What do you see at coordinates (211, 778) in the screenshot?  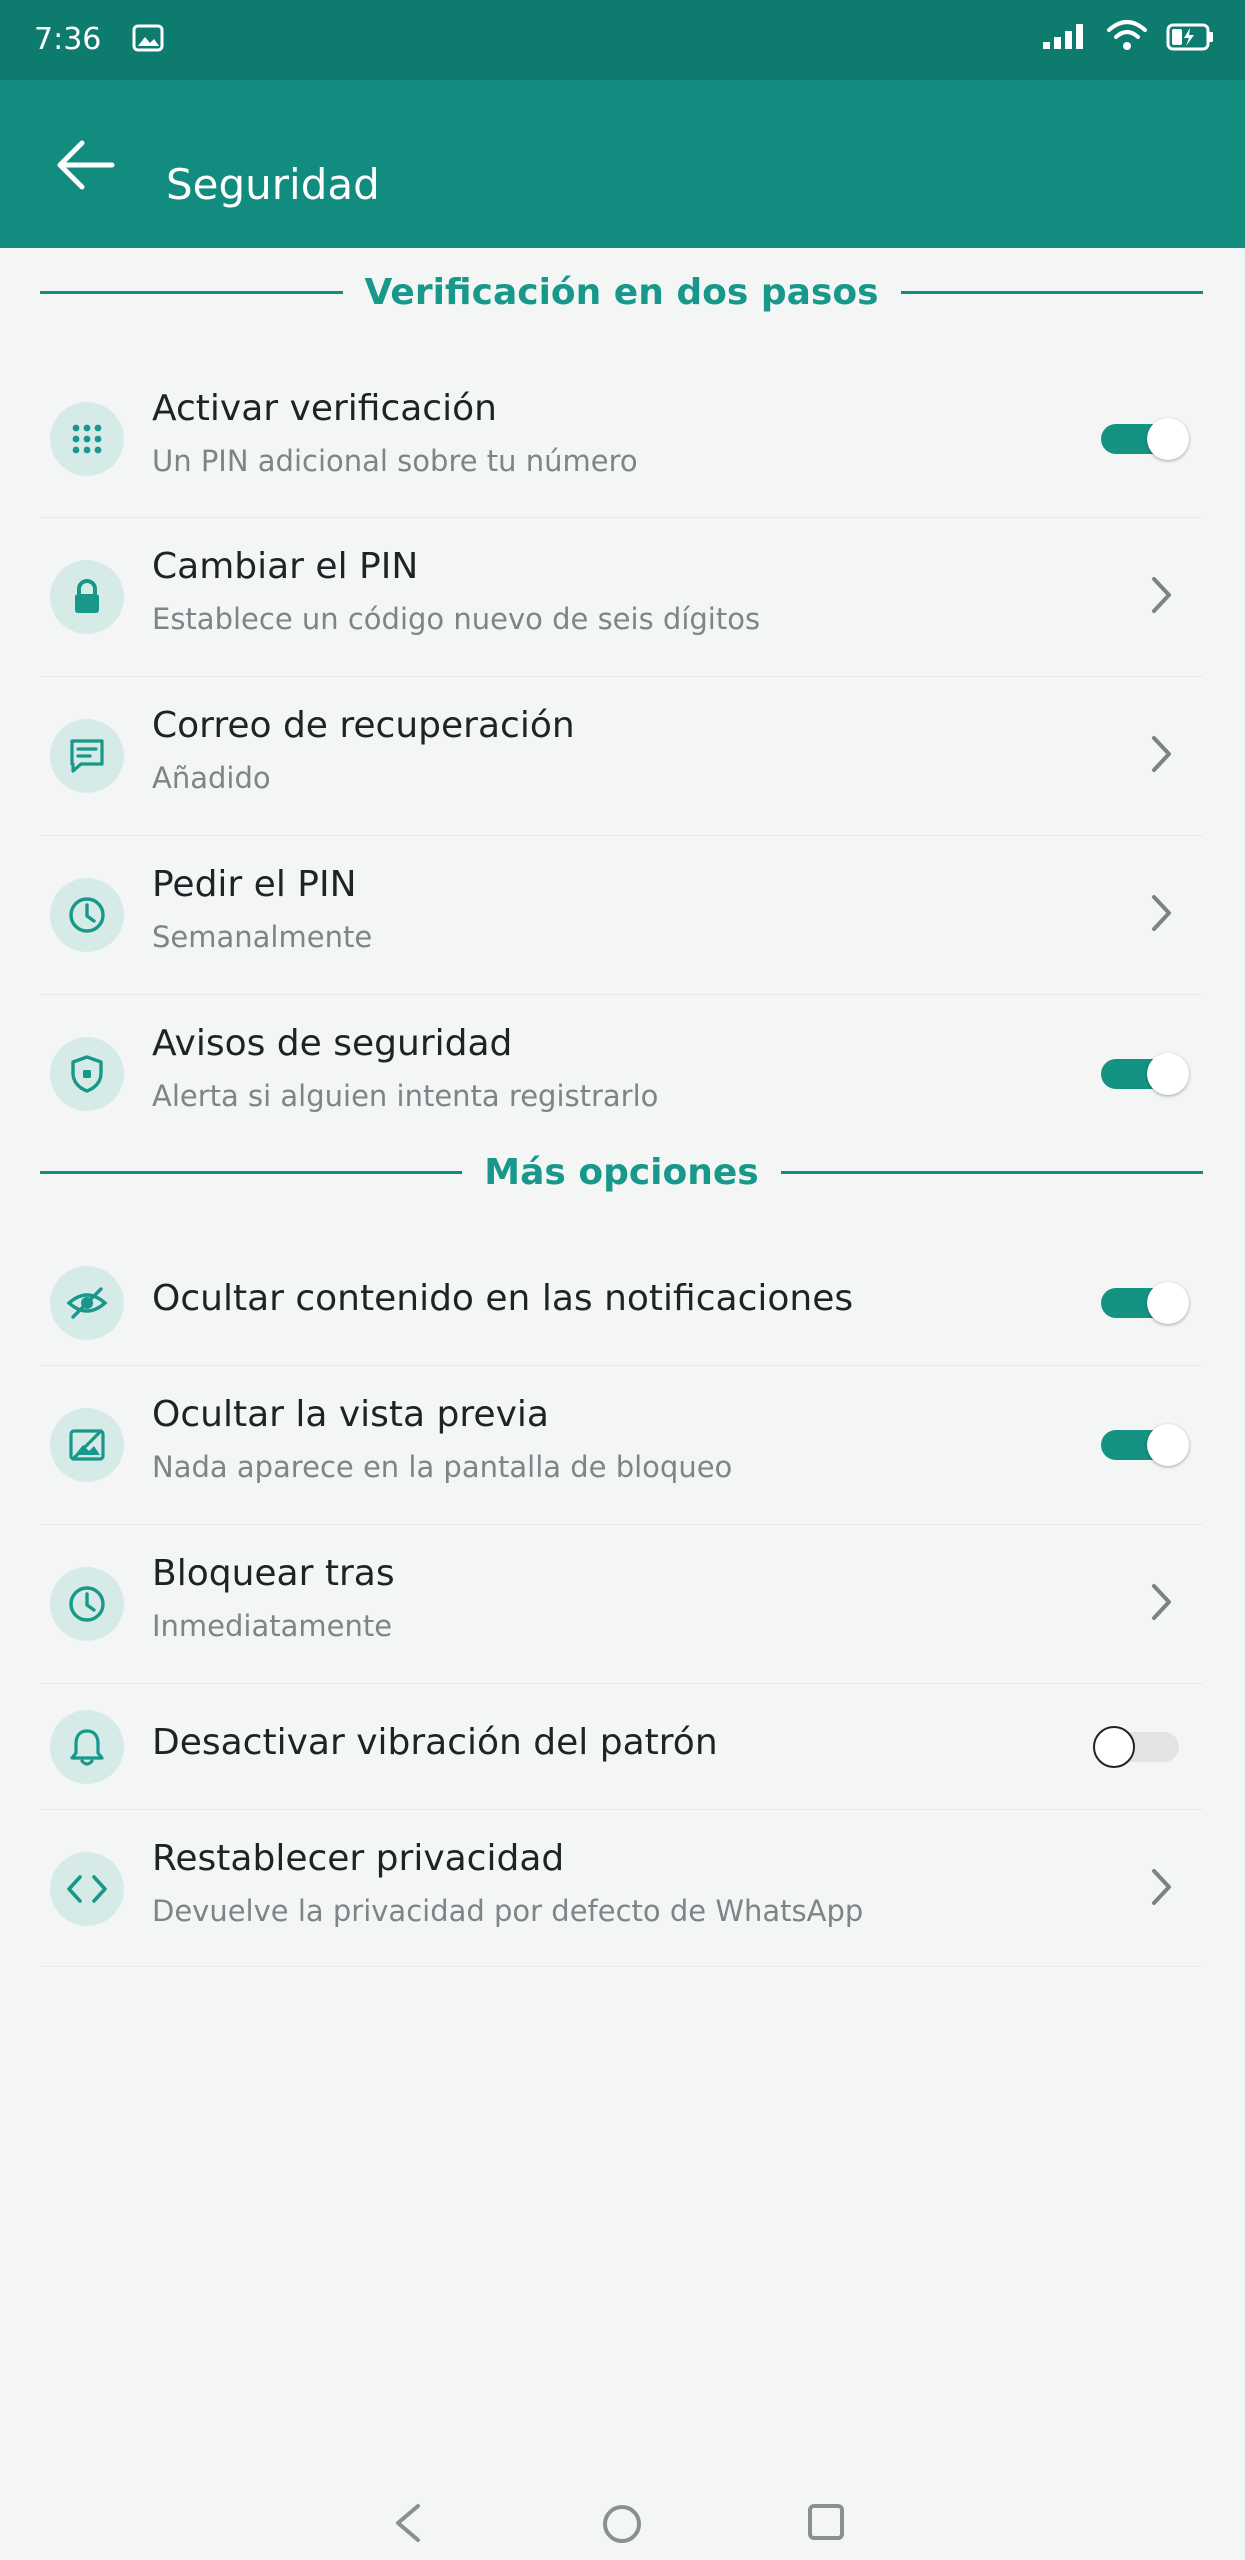 I see `setting-subtitle: Añadido` at bounding box center [211, 778].